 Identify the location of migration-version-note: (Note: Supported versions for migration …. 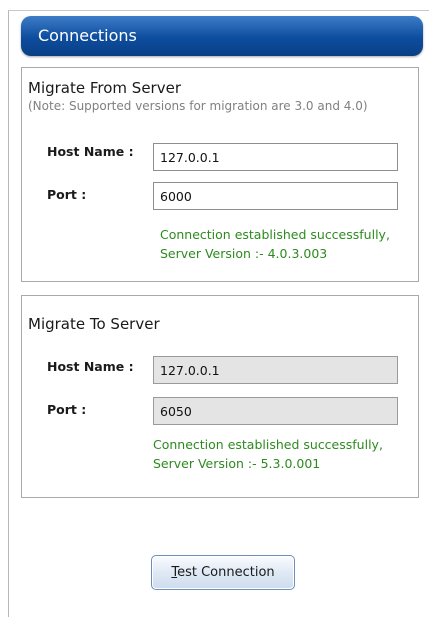
(198, 106).